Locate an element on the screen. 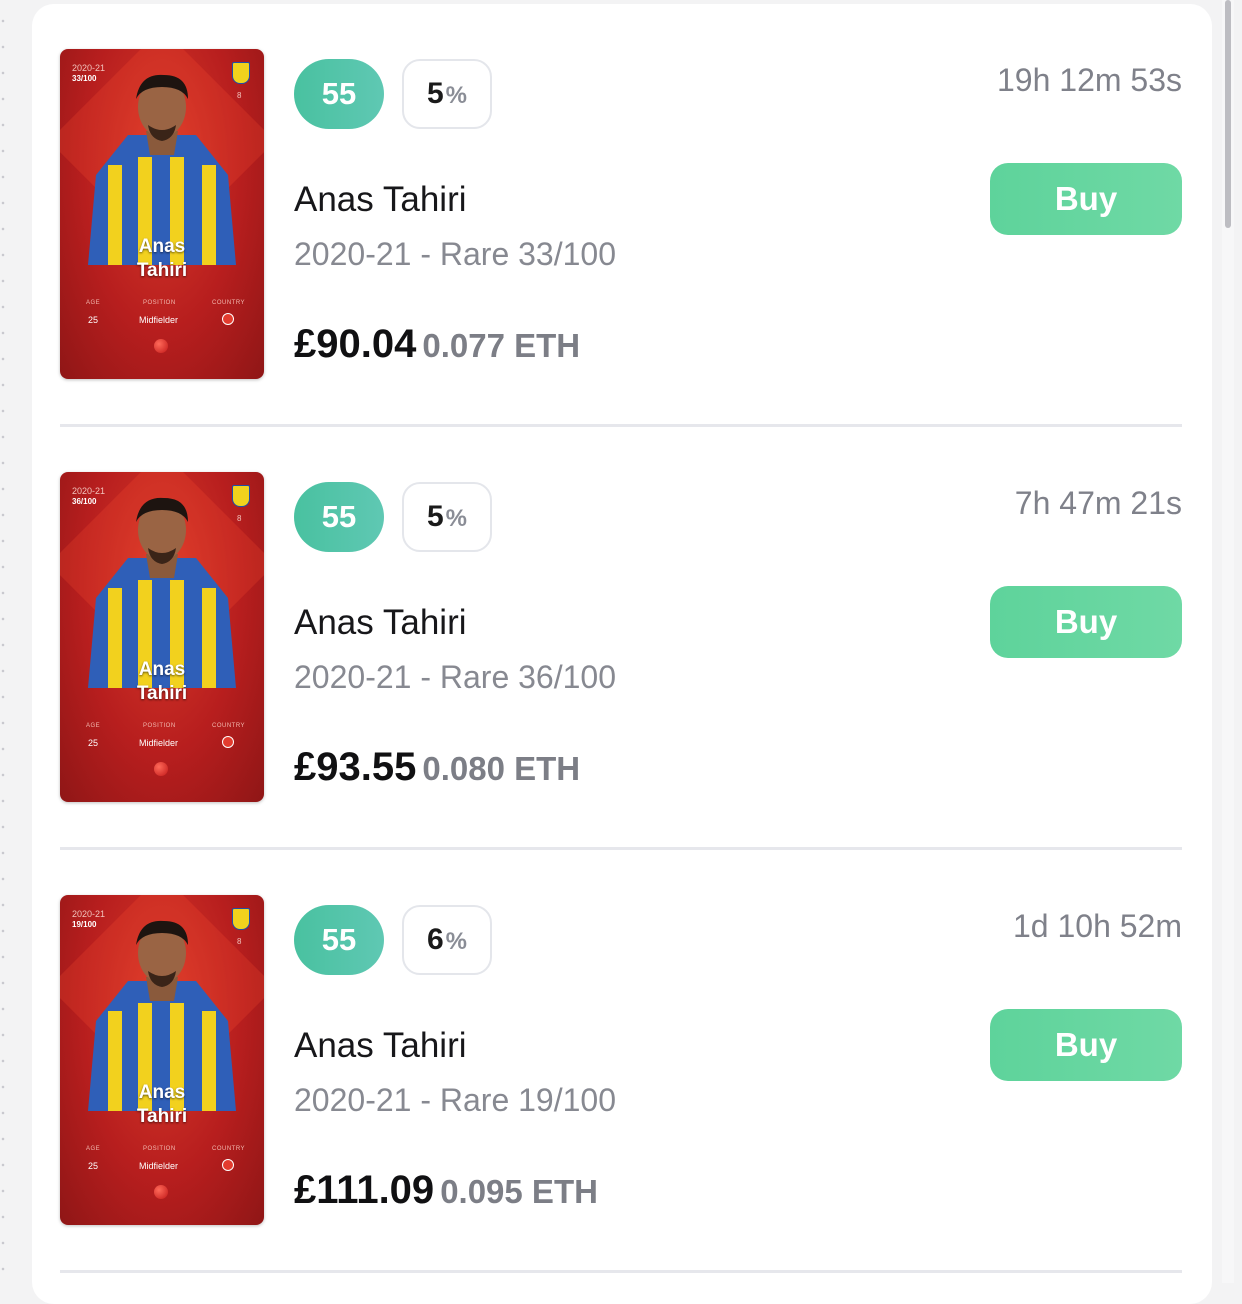 Image resolution: width=1242 pixels, height=1304 pixels. card-serial: 33/100 is located at coordinates (84, 78).